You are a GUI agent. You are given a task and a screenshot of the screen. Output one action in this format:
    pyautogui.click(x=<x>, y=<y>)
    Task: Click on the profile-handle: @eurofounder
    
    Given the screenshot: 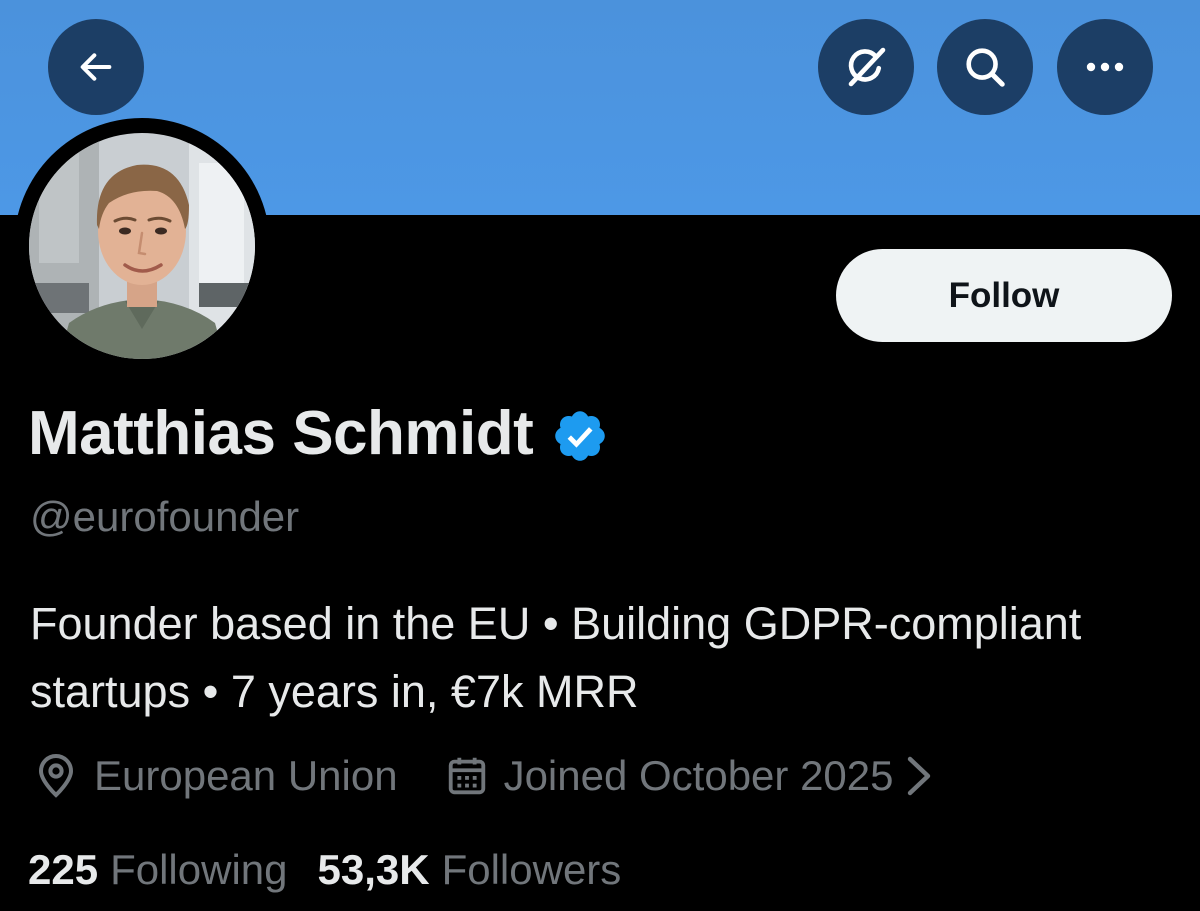 What is the action you would take?
    pyautogui.click(x=165, y=516)
    